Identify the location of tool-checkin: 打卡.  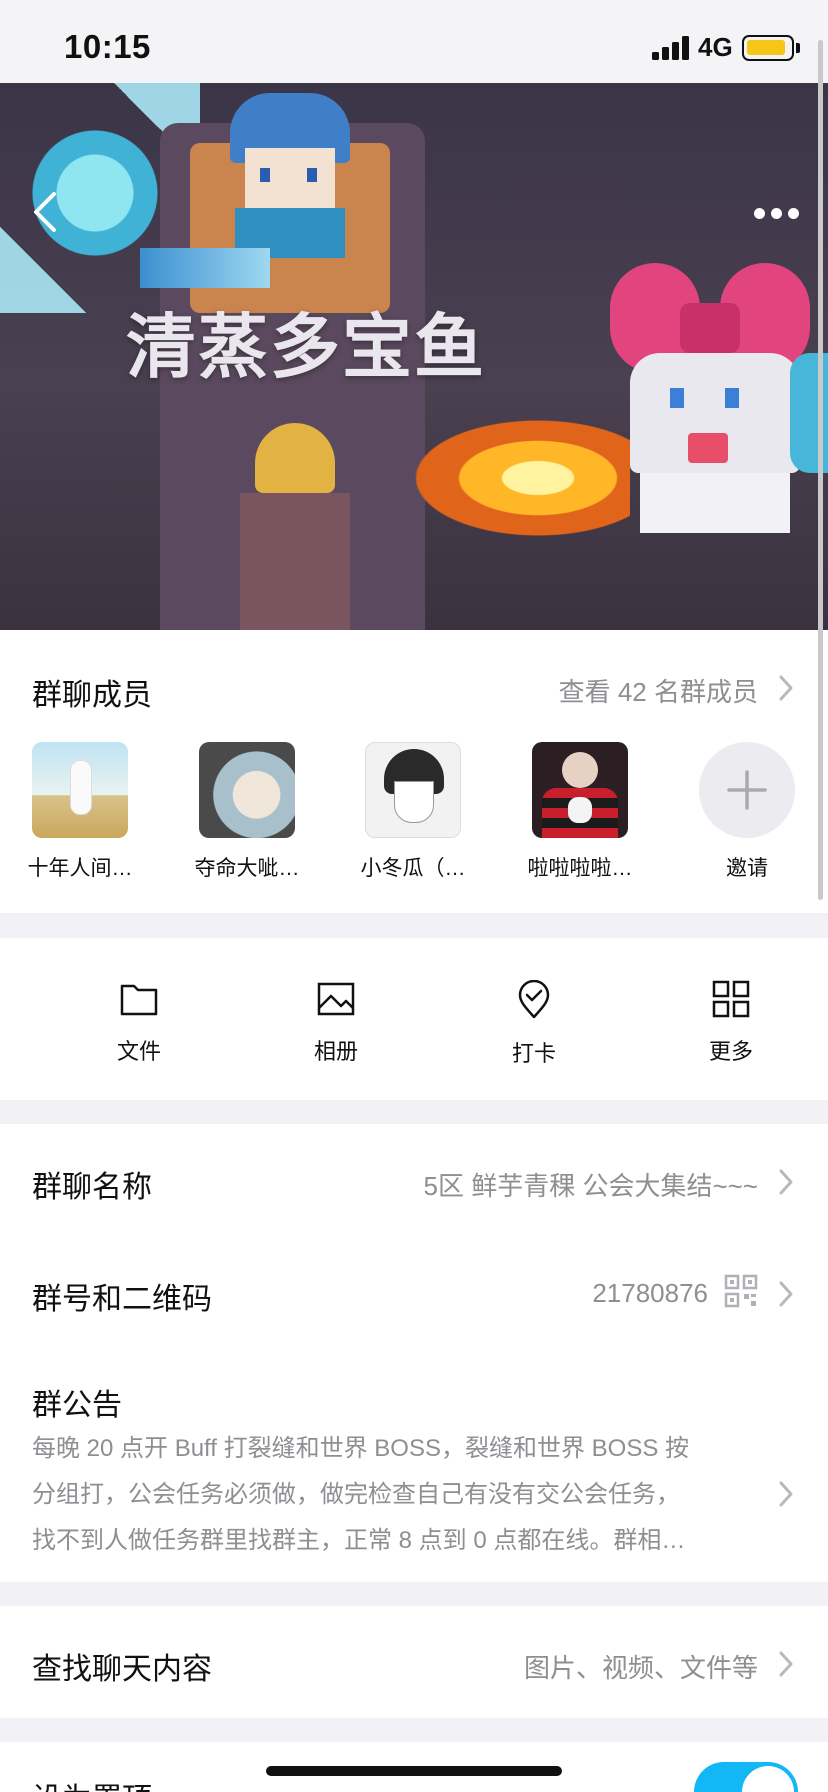
(534, 1024).